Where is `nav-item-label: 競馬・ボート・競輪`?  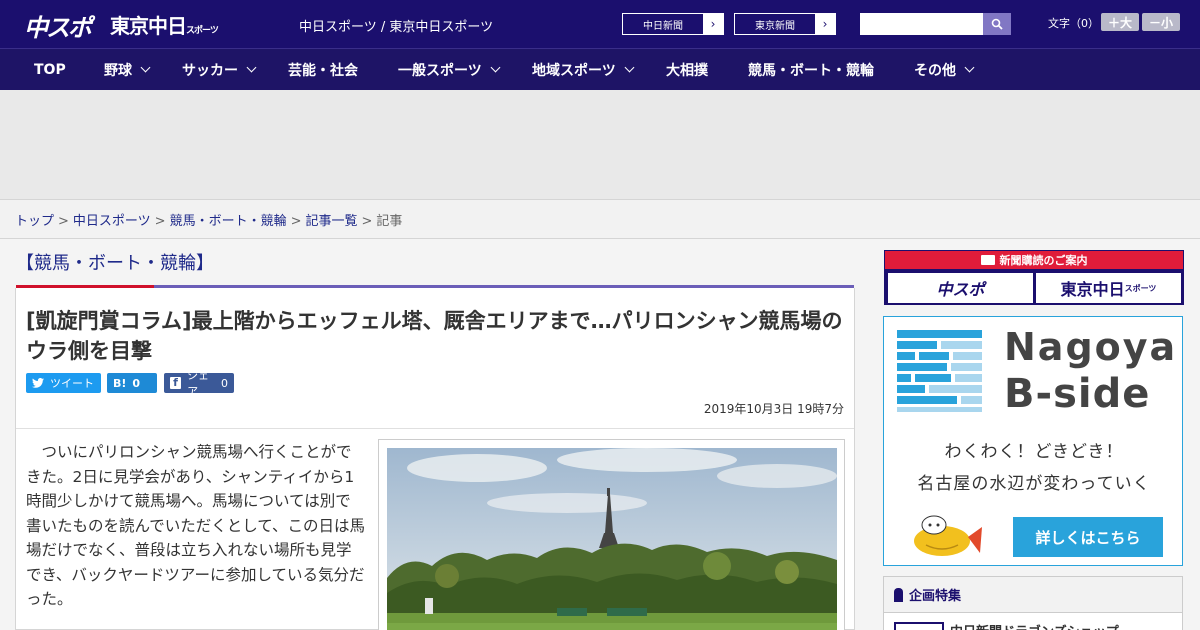
nav-item-label: 競馬・ボート・競輪 is located at coordinates (811, 70).